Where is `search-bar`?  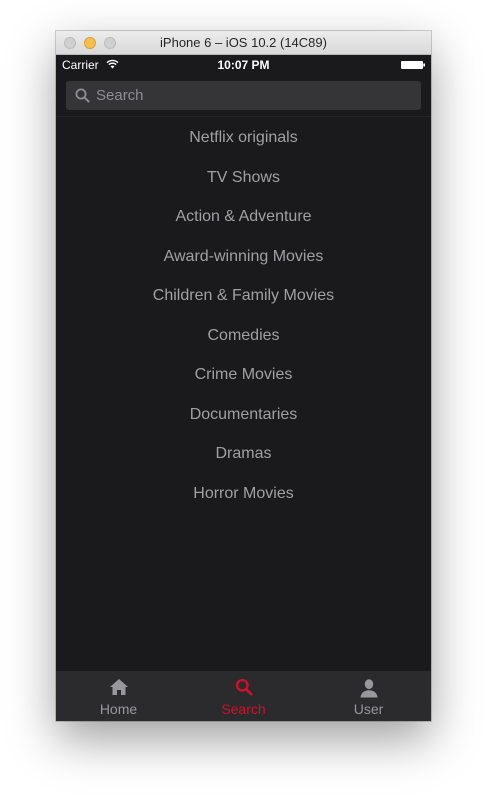 search-bar is located at coordinates (243, 96).